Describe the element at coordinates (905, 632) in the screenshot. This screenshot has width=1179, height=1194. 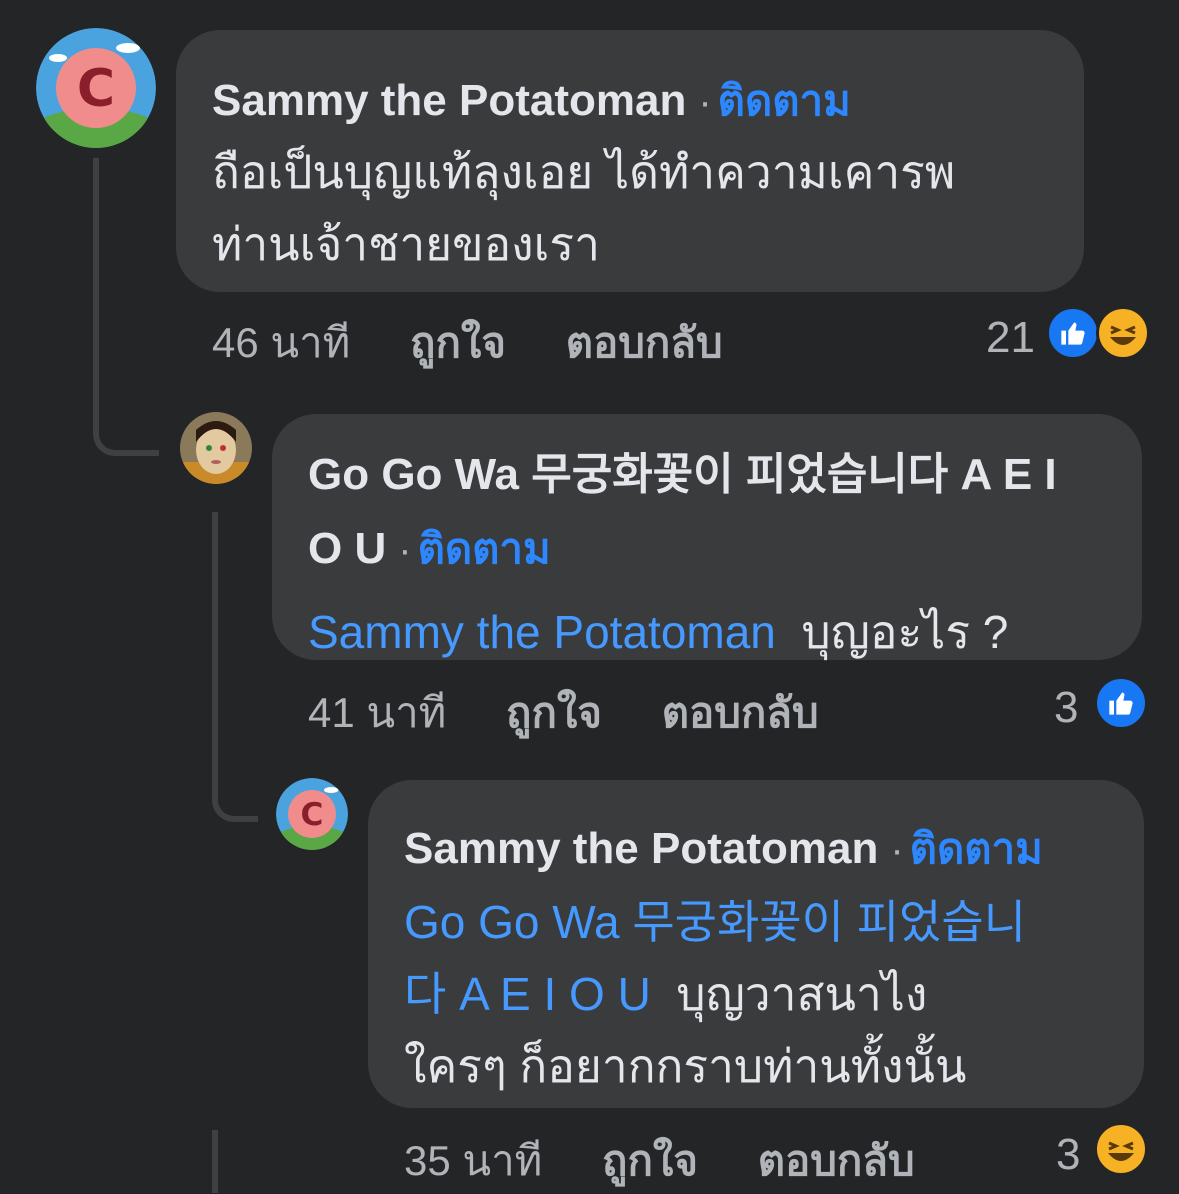
I see `comment-text-body: บุญอะไร ?` at that location.